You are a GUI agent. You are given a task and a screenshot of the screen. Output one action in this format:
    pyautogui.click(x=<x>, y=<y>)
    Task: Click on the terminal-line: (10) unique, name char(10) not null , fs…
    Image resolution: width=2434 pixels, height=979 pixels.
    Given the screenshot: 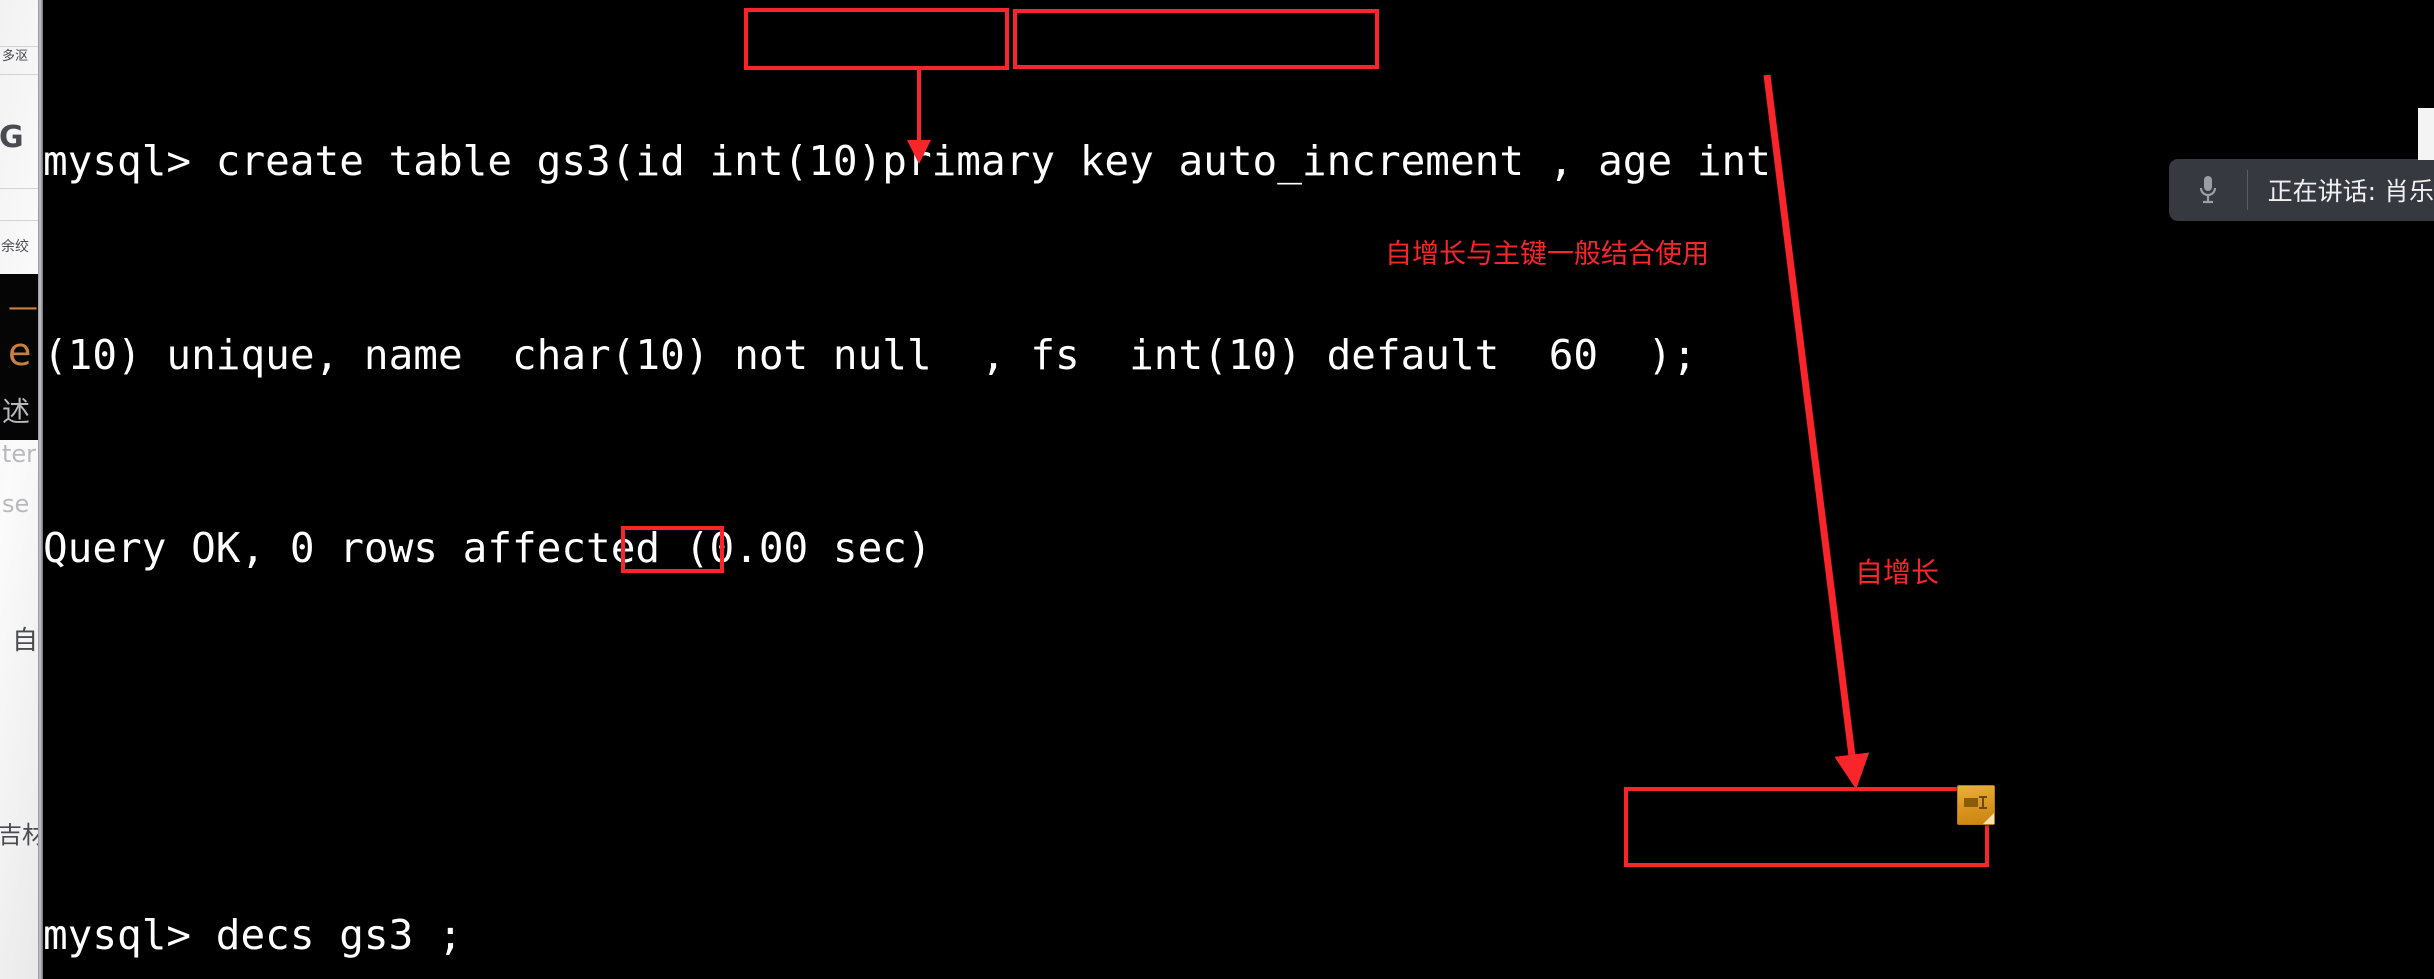 What is the action you would take?
    pyautogui.click(x=870, y=354)
    